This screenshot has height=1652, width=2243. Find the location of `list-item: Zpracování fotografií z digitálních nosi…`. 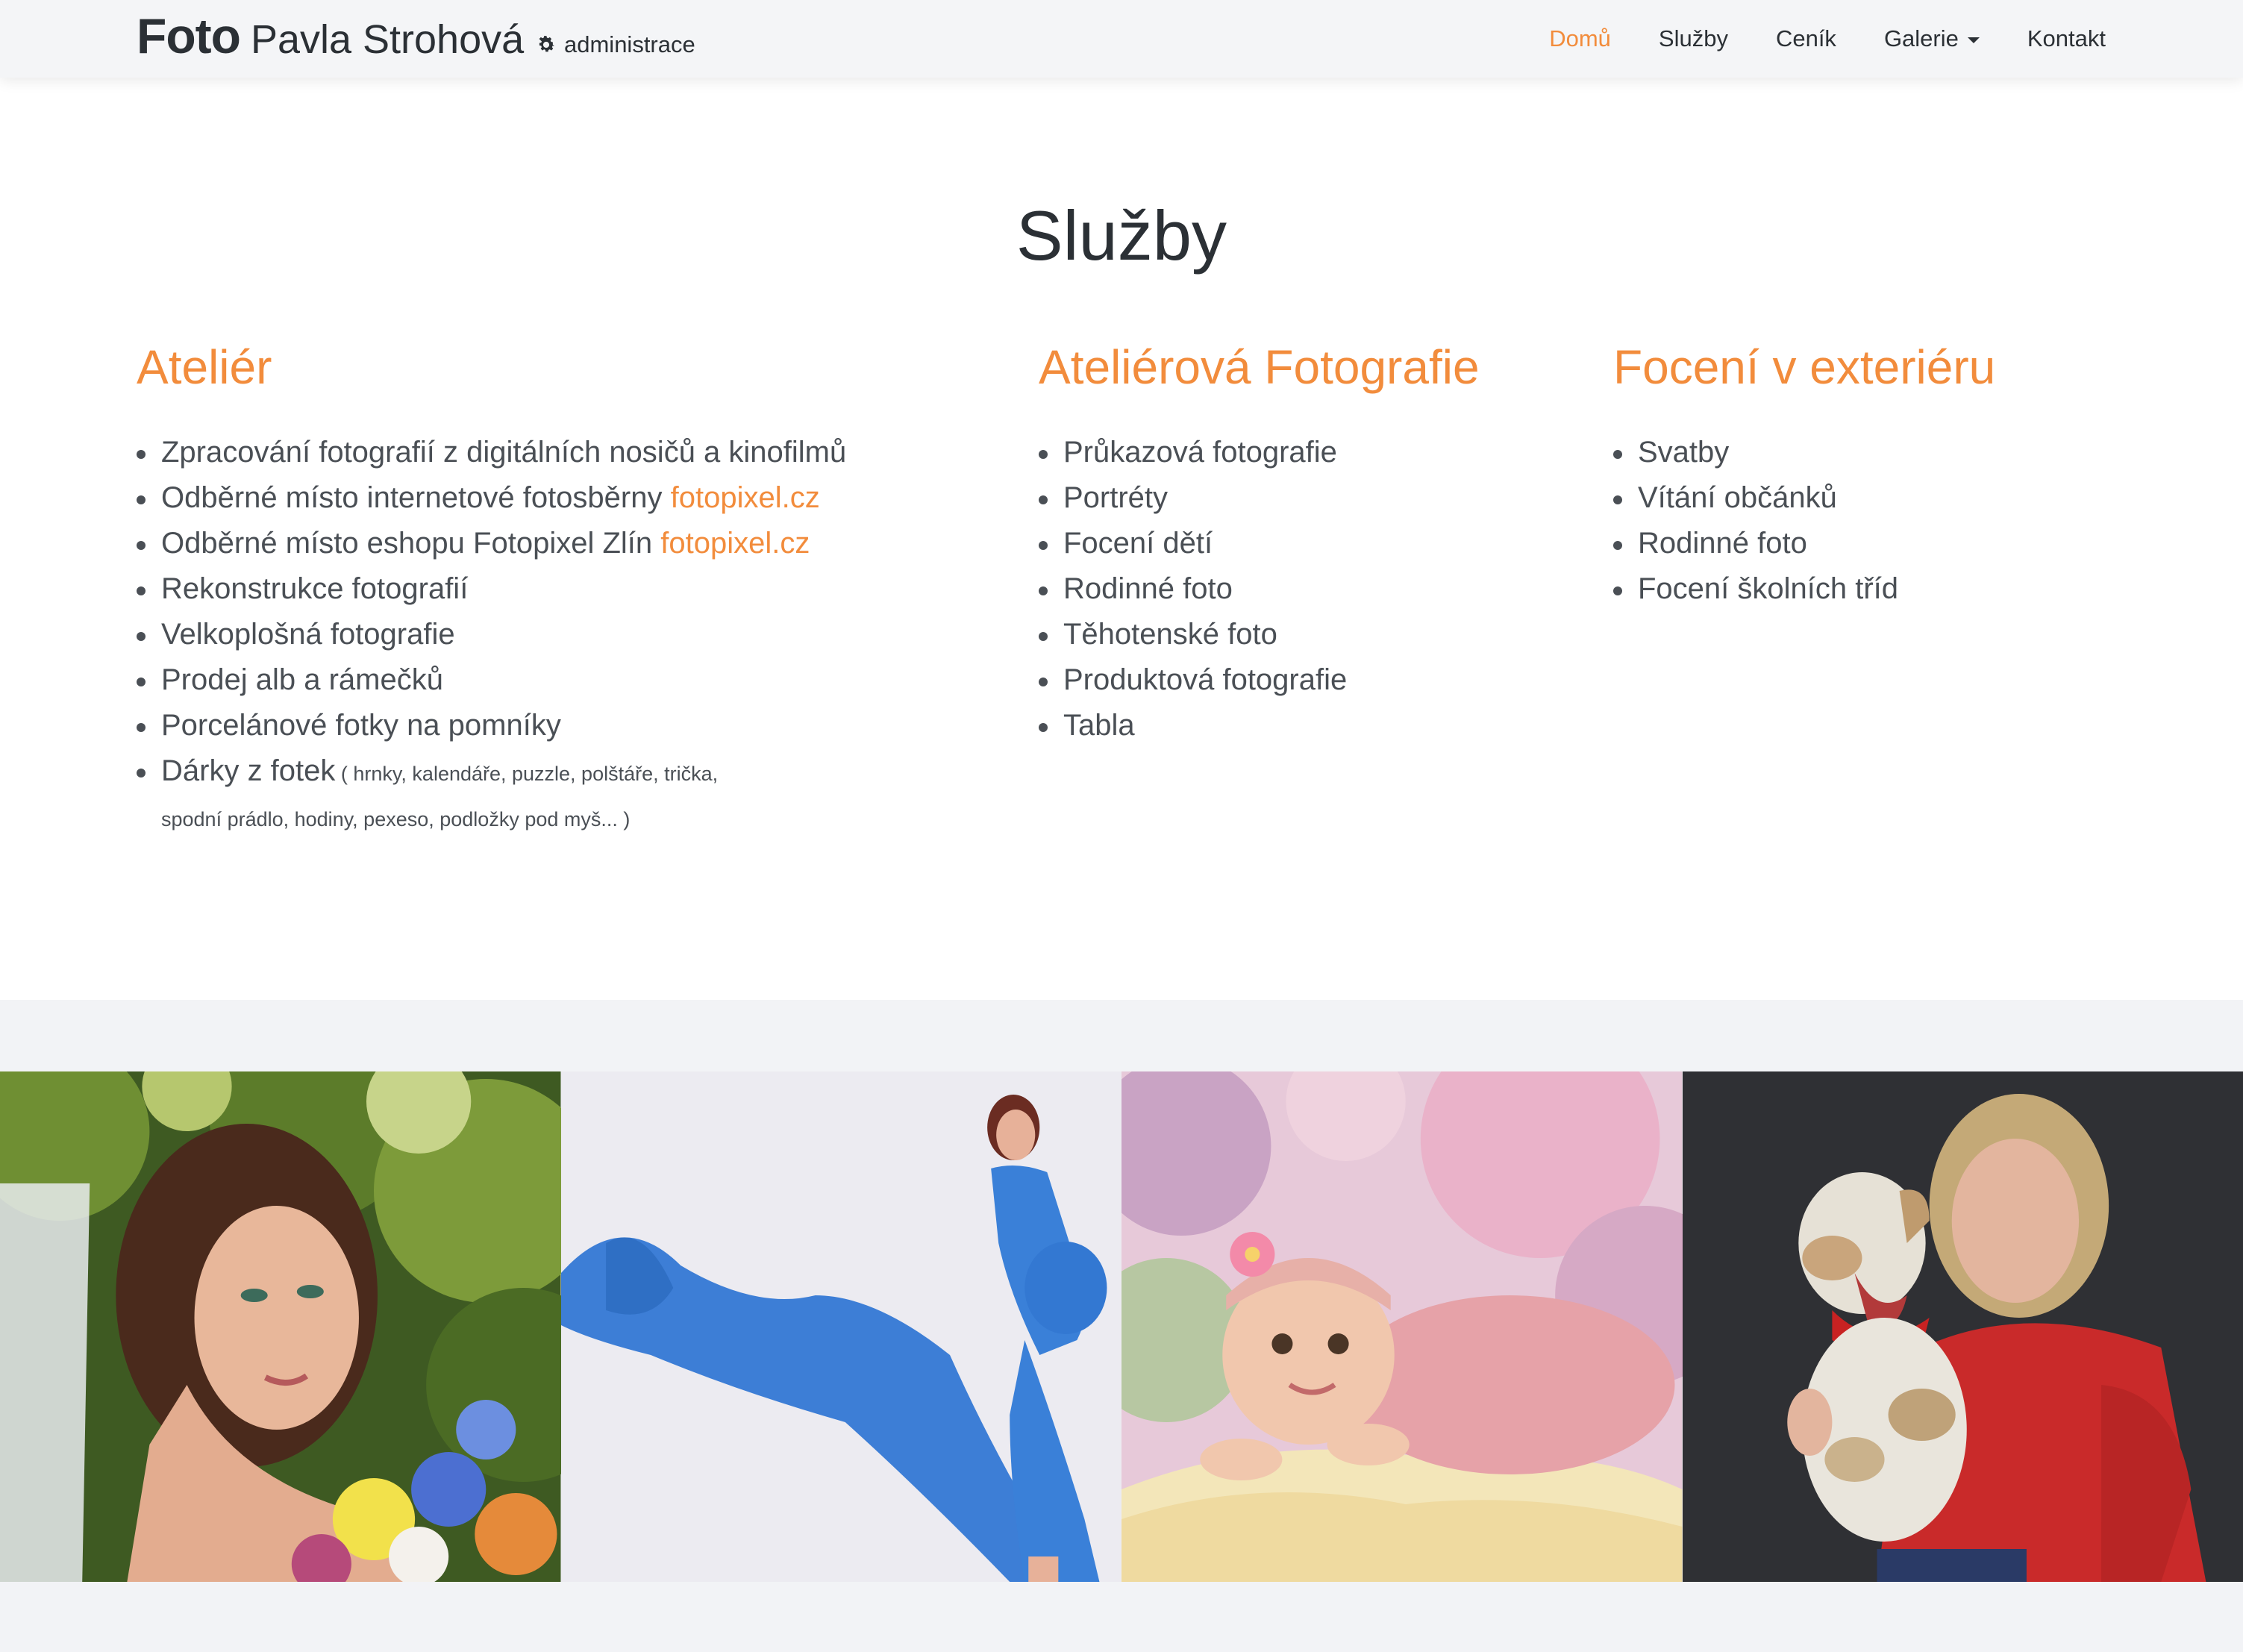

list-item: Zpracování fotografií z digitálních nosi… is located at coordinates (491, 452).